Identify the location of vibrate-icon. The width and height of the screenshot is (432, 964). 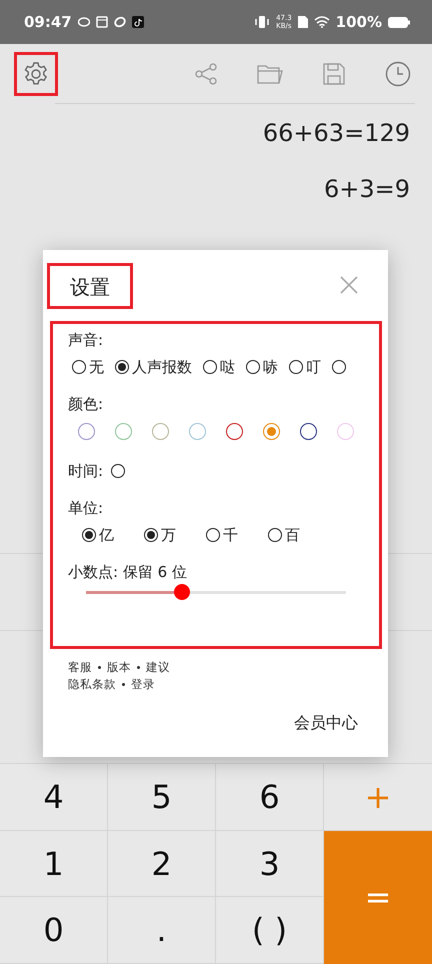
(262, 22).